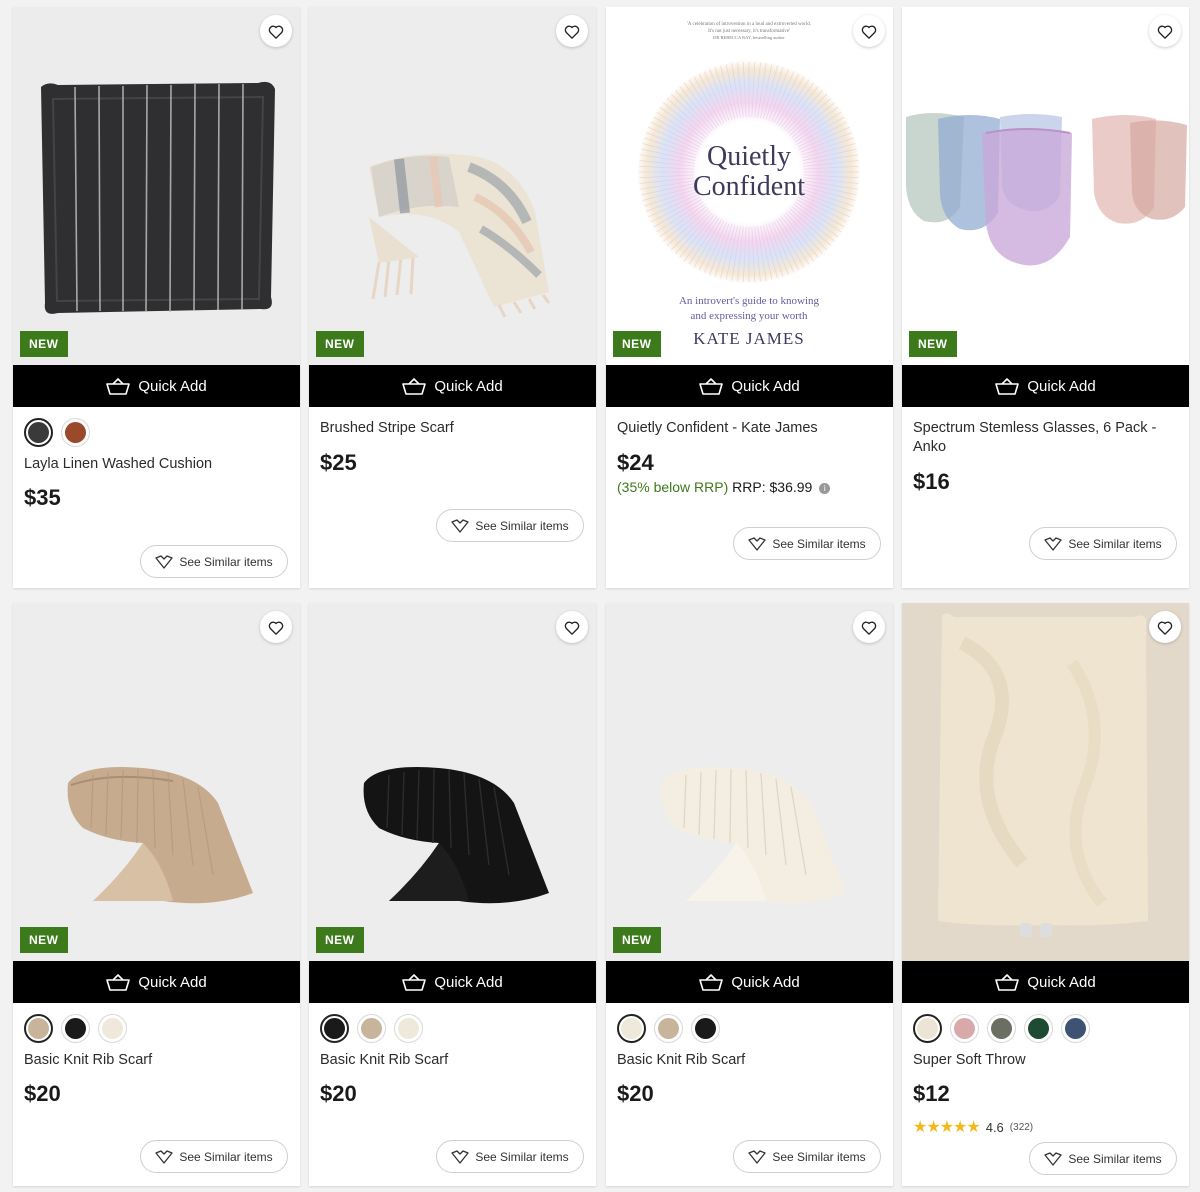 The image size is (1200, 1192). Describe the element at coordinates (338, 462) in the screenshot. I see `product-price: $25` at that location.